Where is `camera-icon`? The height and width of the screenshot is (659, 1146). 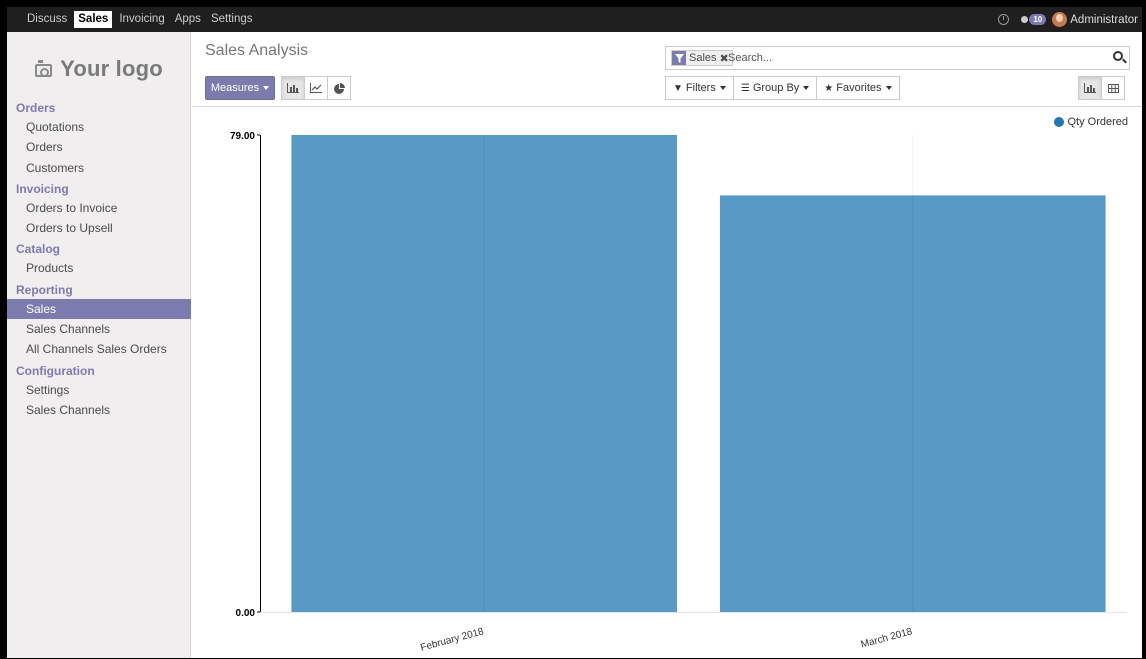
camera-icon is located at coordinates (44, 68).